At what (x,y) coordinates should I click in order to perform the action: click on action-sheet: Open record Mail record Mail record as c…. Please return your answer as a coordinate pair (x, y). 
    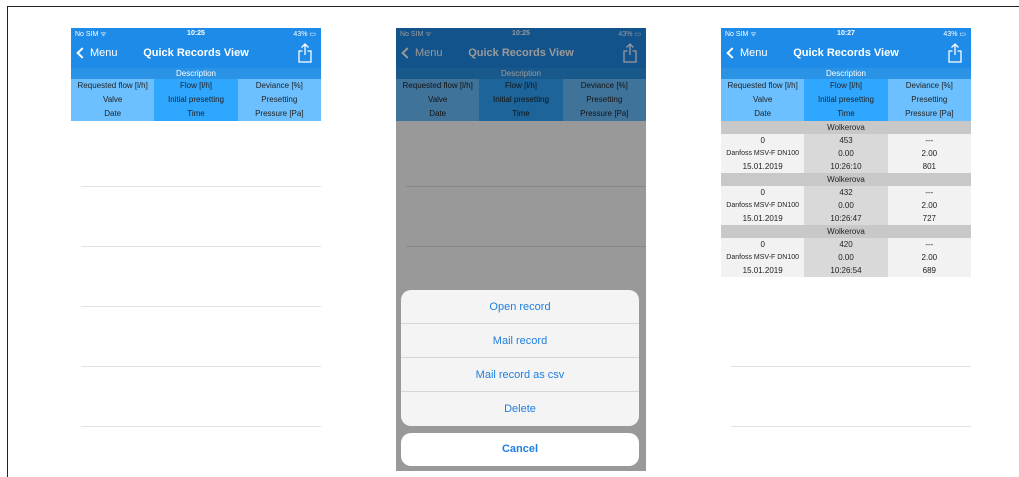
    Looking at the image, I should click on (520, 358).